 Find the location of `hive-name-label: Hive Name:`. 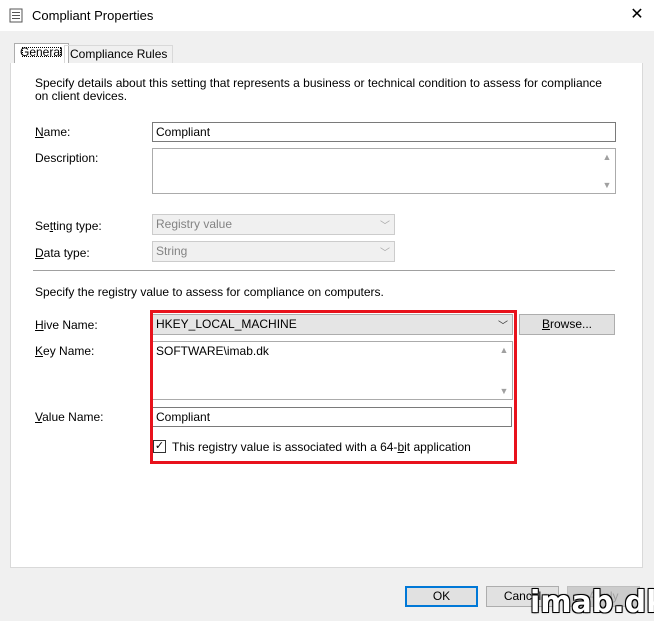

hive-name-label: Hive Name: is located at coordinates (66, 325).